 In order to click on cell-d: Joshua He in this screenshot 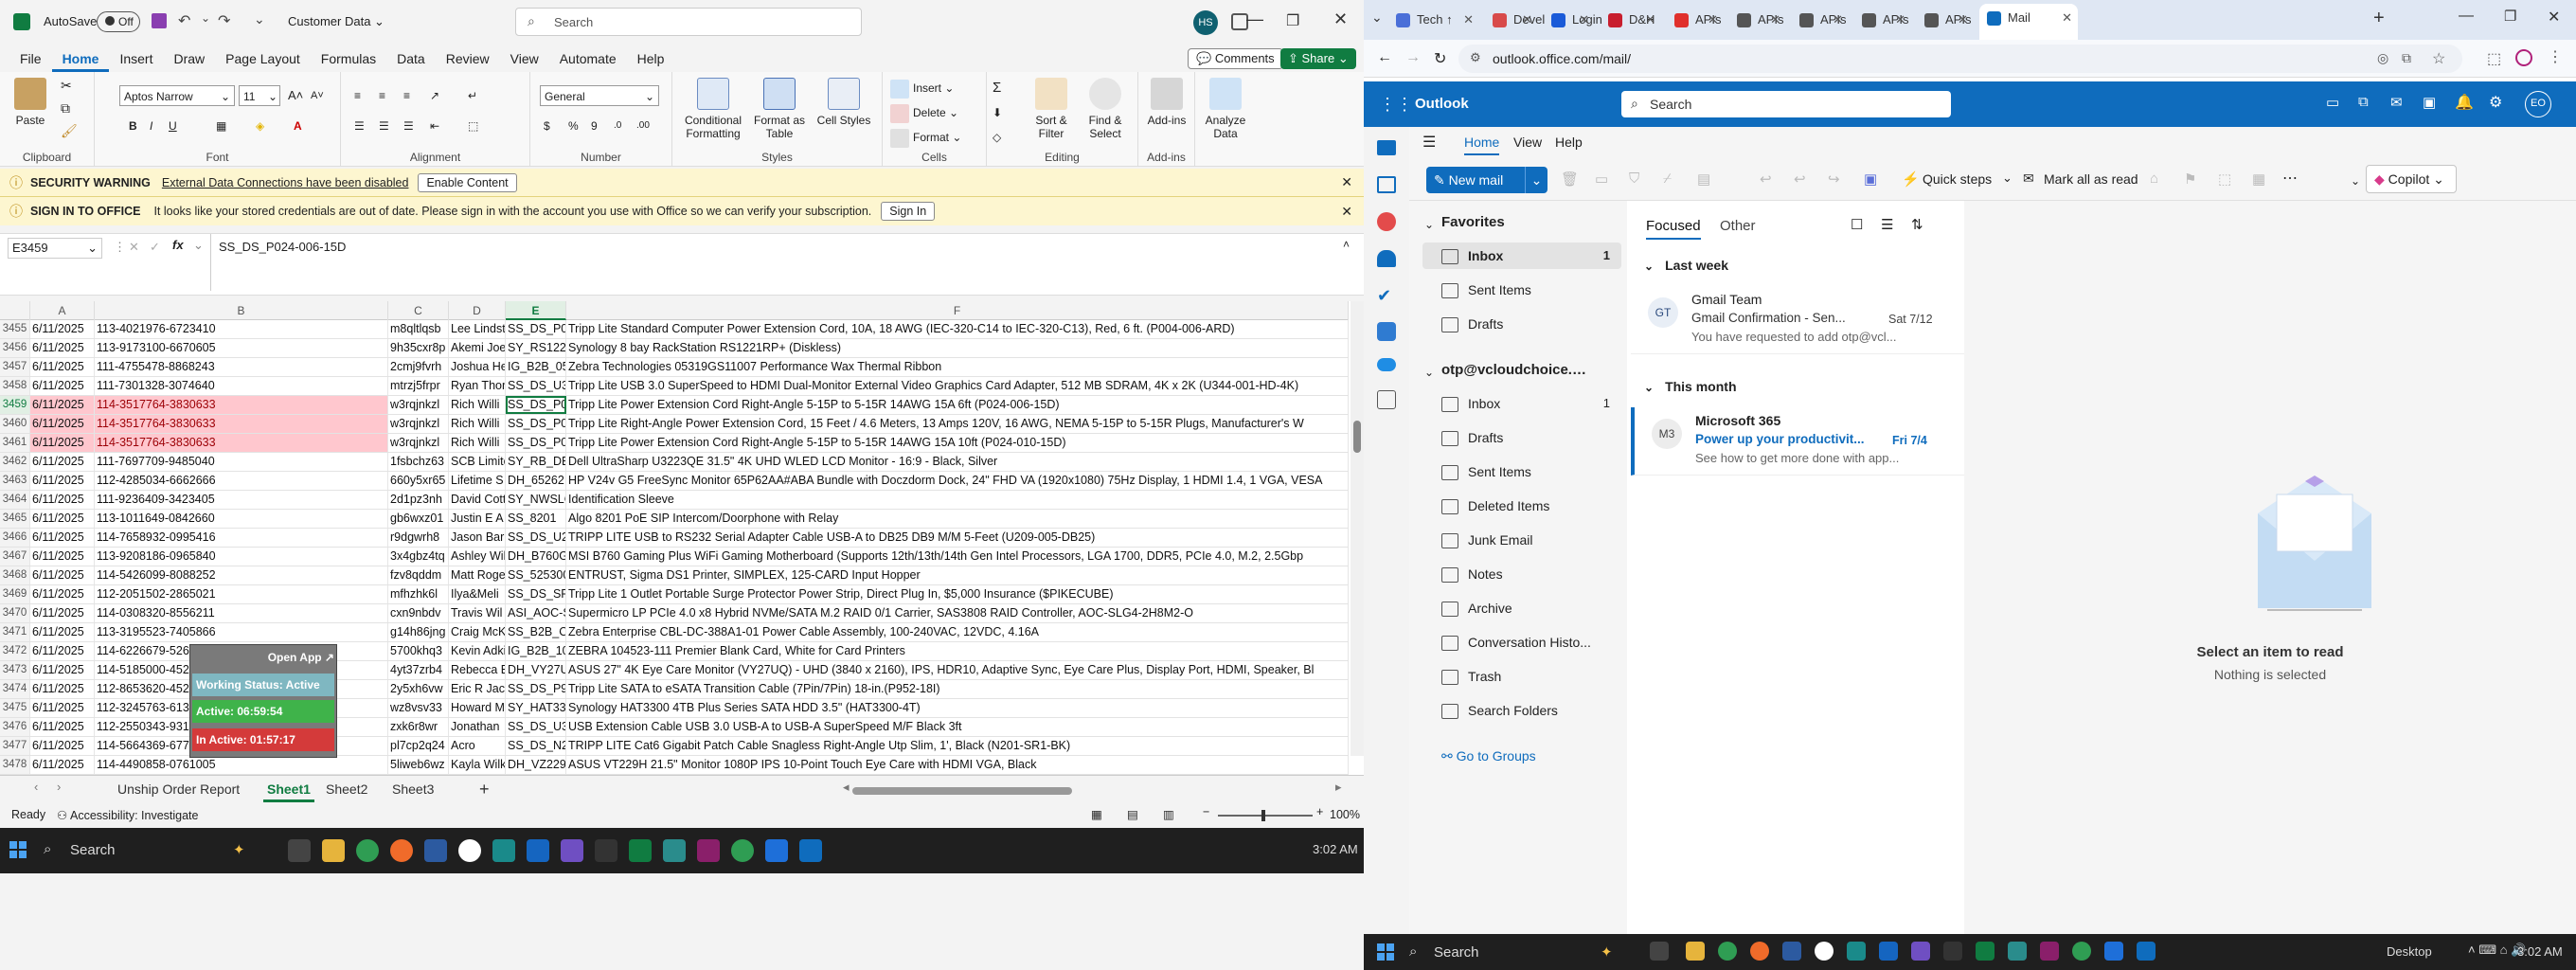, I will do `click(477, 367)`.